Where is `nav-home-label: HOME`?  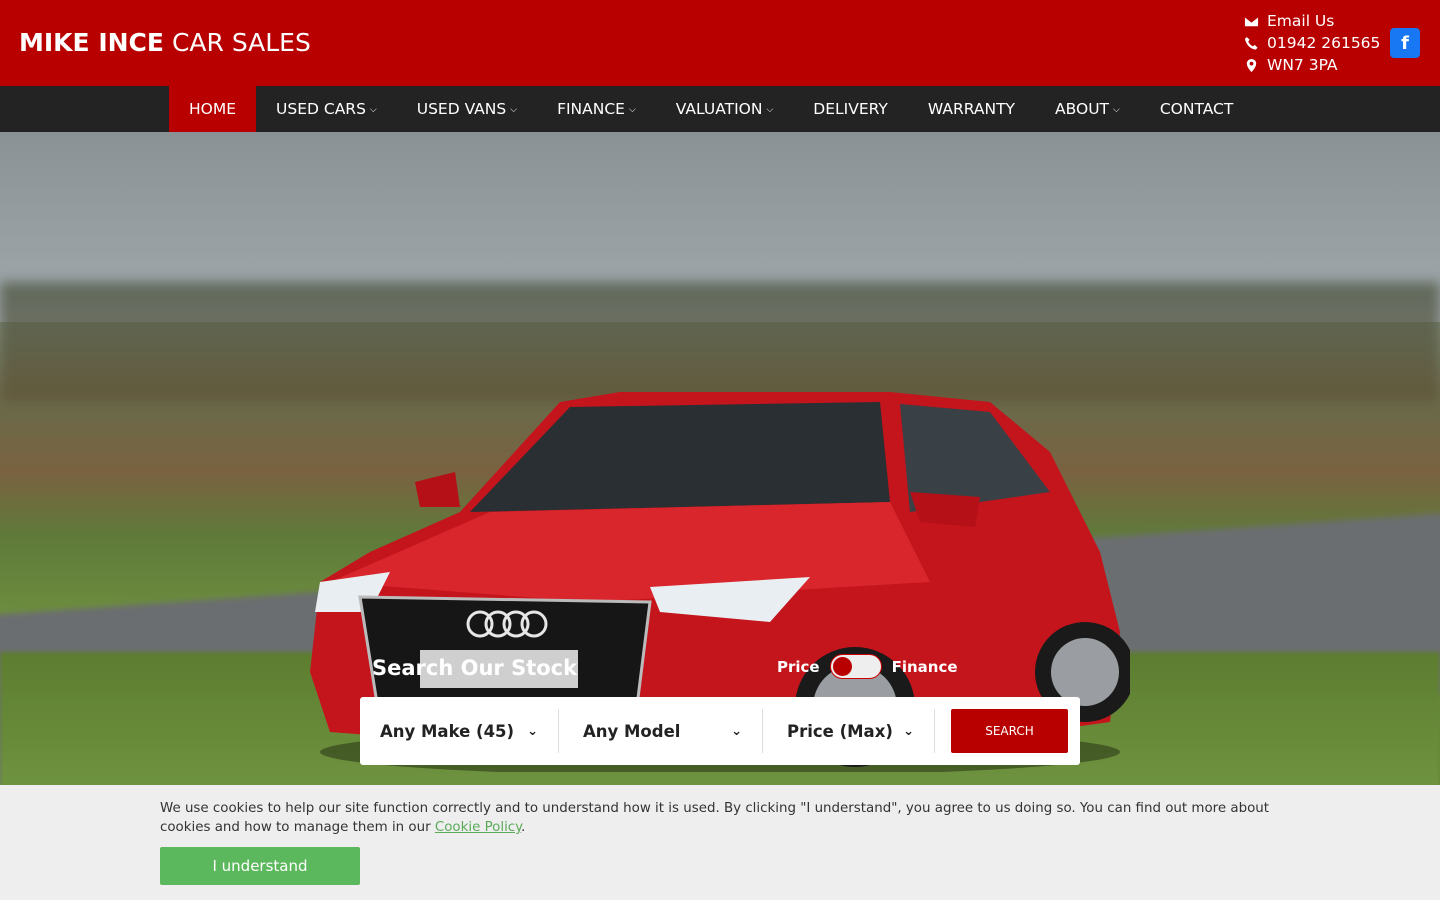 nav-home-label: HOME is located at coordinates (213, 109).